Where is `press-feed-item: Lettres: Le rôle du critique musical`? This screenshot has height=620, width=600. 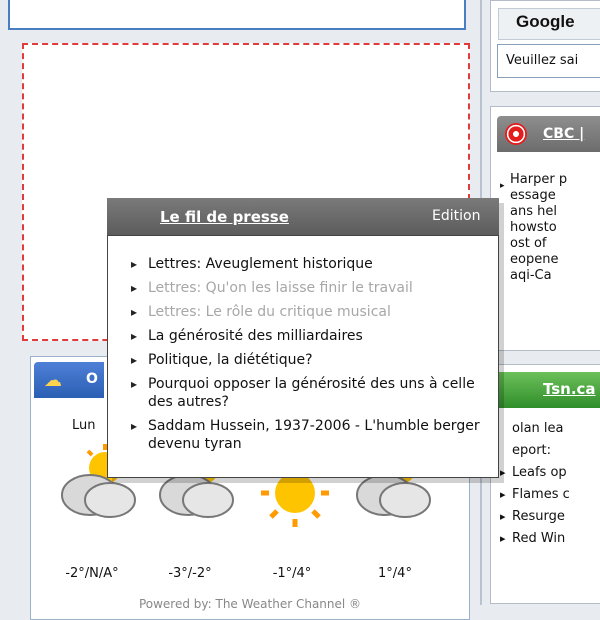 press-feed-item: Lettres: Le rôle du critique musical is located at coordinates (310, 312).